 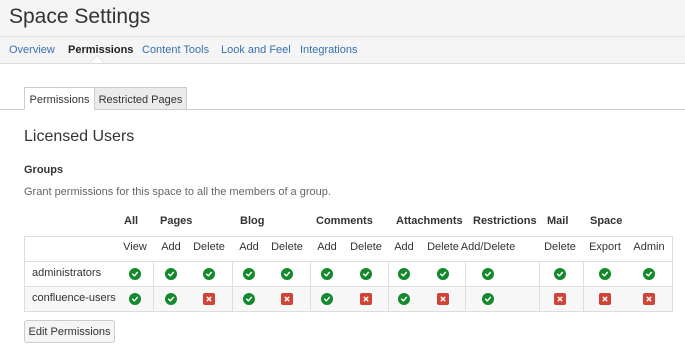 I want to click on nav-item-overview: Overview, so click(x=32, y=50).